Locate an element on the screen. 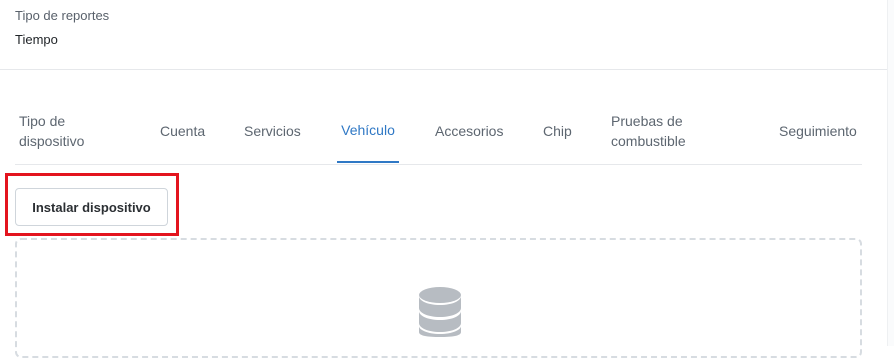 This screenshot has height=358, width=894. tab-vehiculo: Vehículo is located at coordinates (368, 130).